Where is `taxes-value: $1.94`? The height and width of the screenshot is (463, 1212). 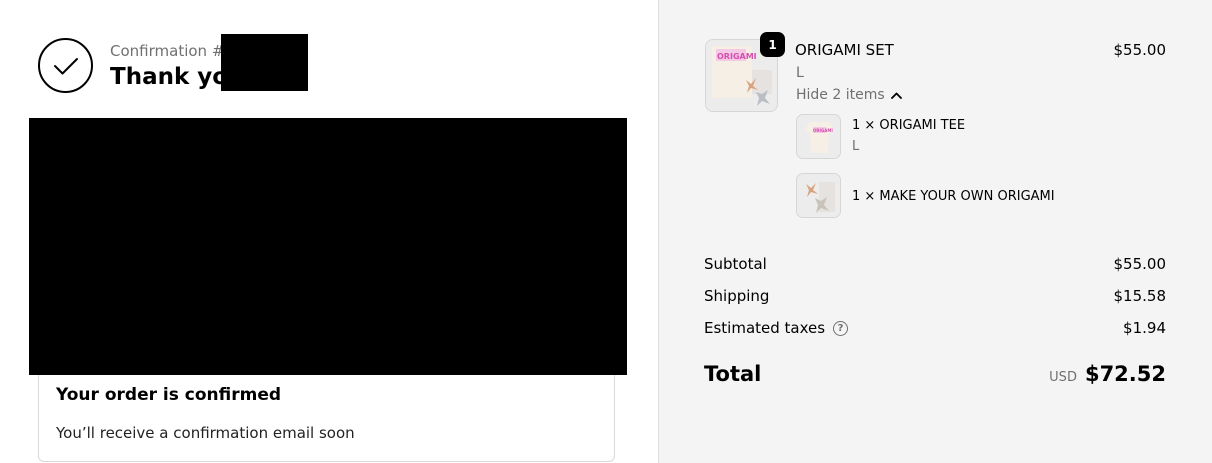 taxes-value: $1.94 is located at coordinates (1144, 328).